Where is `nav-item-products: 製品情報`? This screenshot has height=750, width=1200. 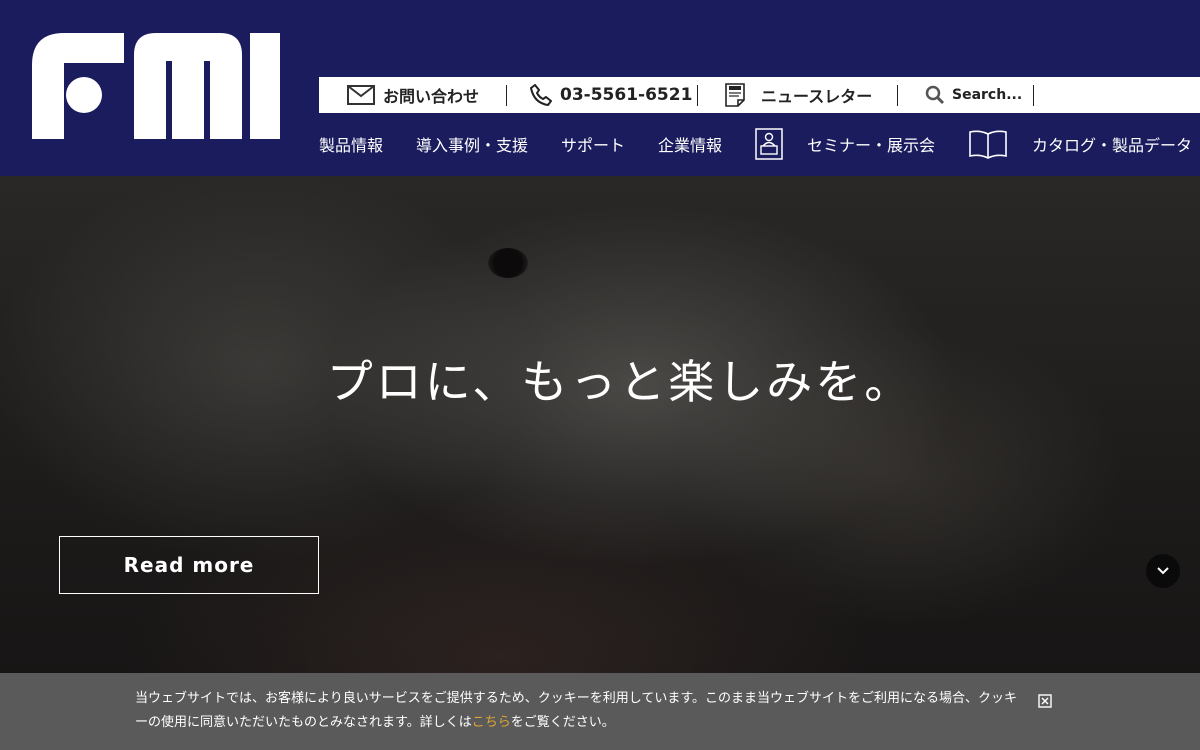
nav-item-products: 製品情報 is located at coordinates (351, 144).